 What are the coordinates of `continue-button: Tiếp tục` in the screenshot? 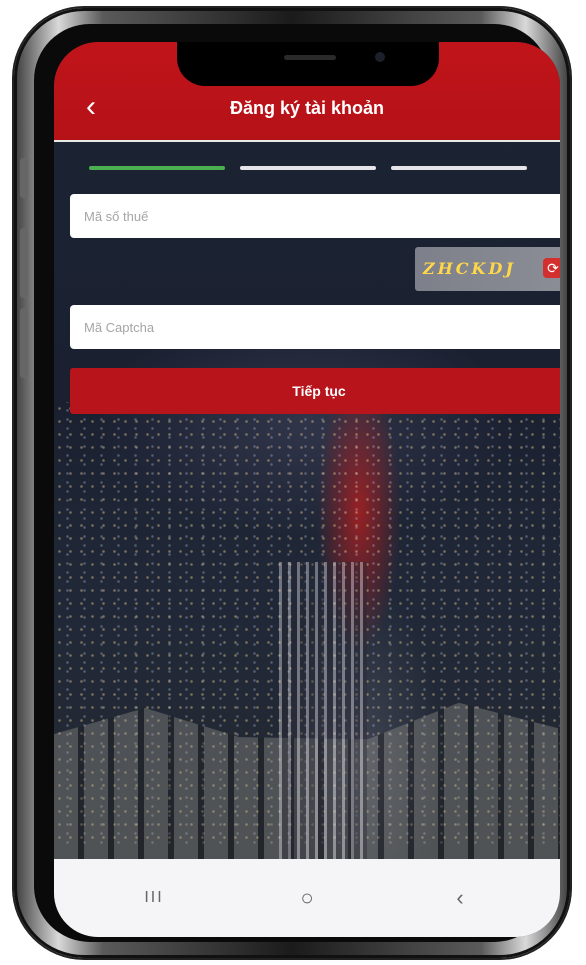 It's located at (315, 391).